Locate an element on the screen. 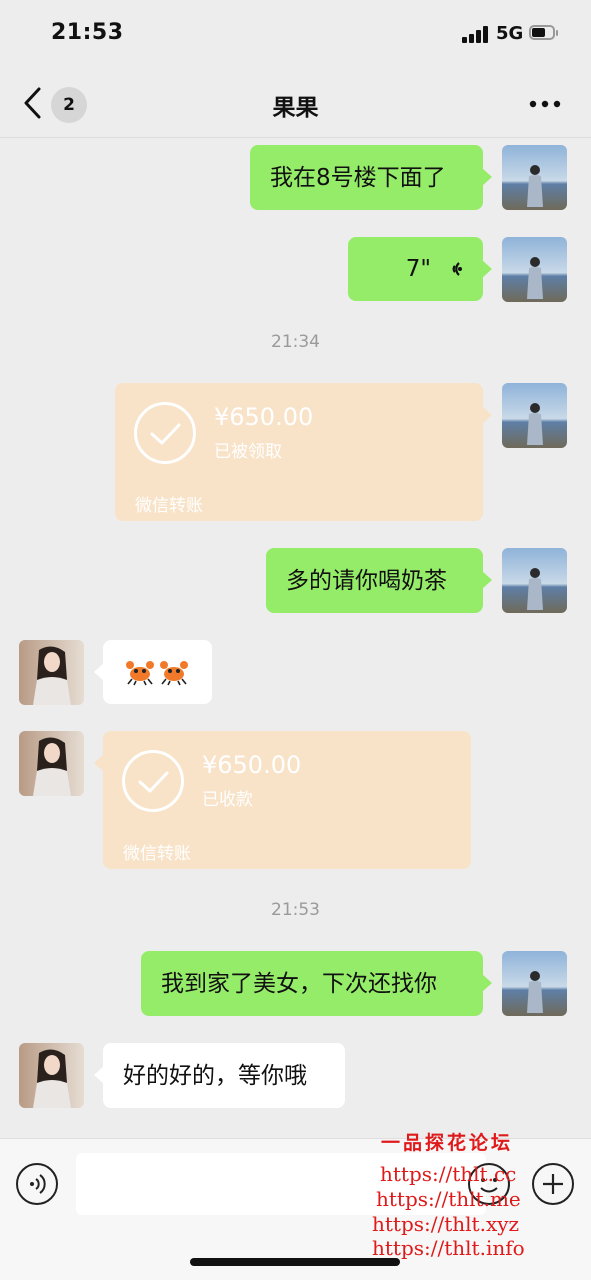 The image size is (591, 1280). message-bubble: 多的请你喝奶茶 is located at coordinates (374, 580).